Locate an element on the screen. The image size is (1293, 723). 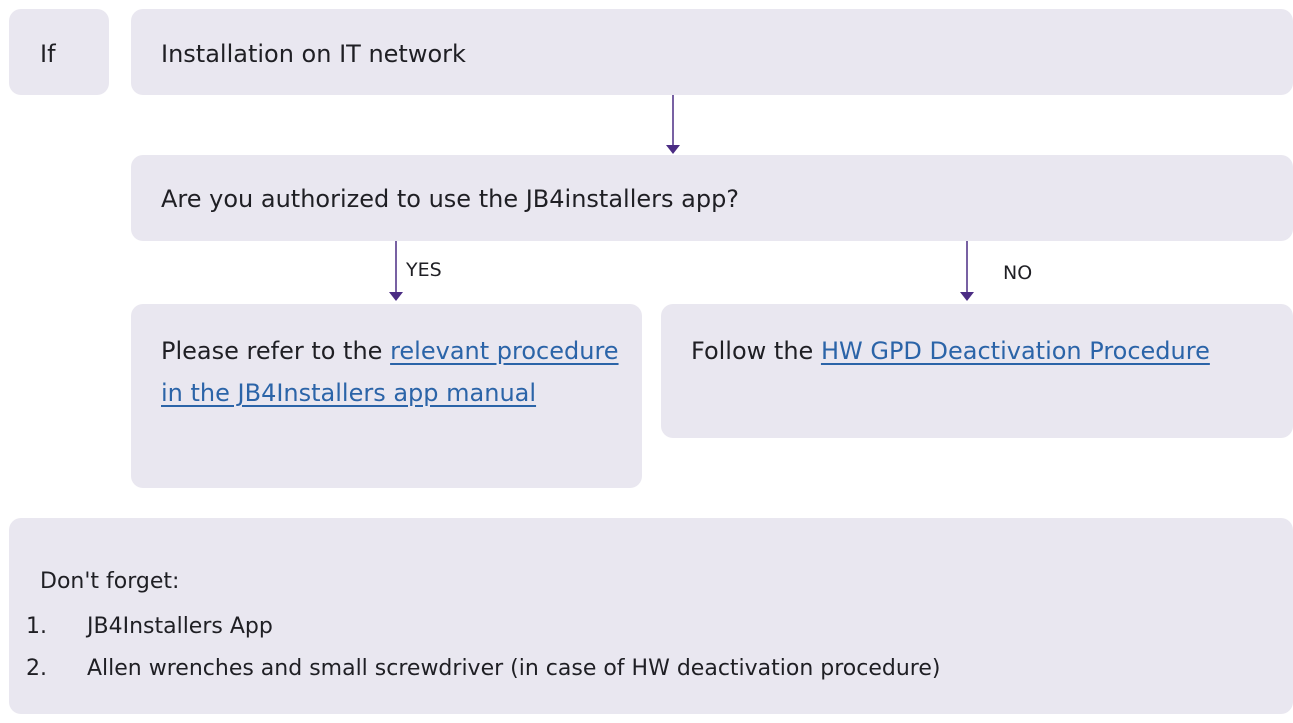
no-outcome-box: Follow the HW GPD Deactivation Procedure is located at coordinates (977, 371).